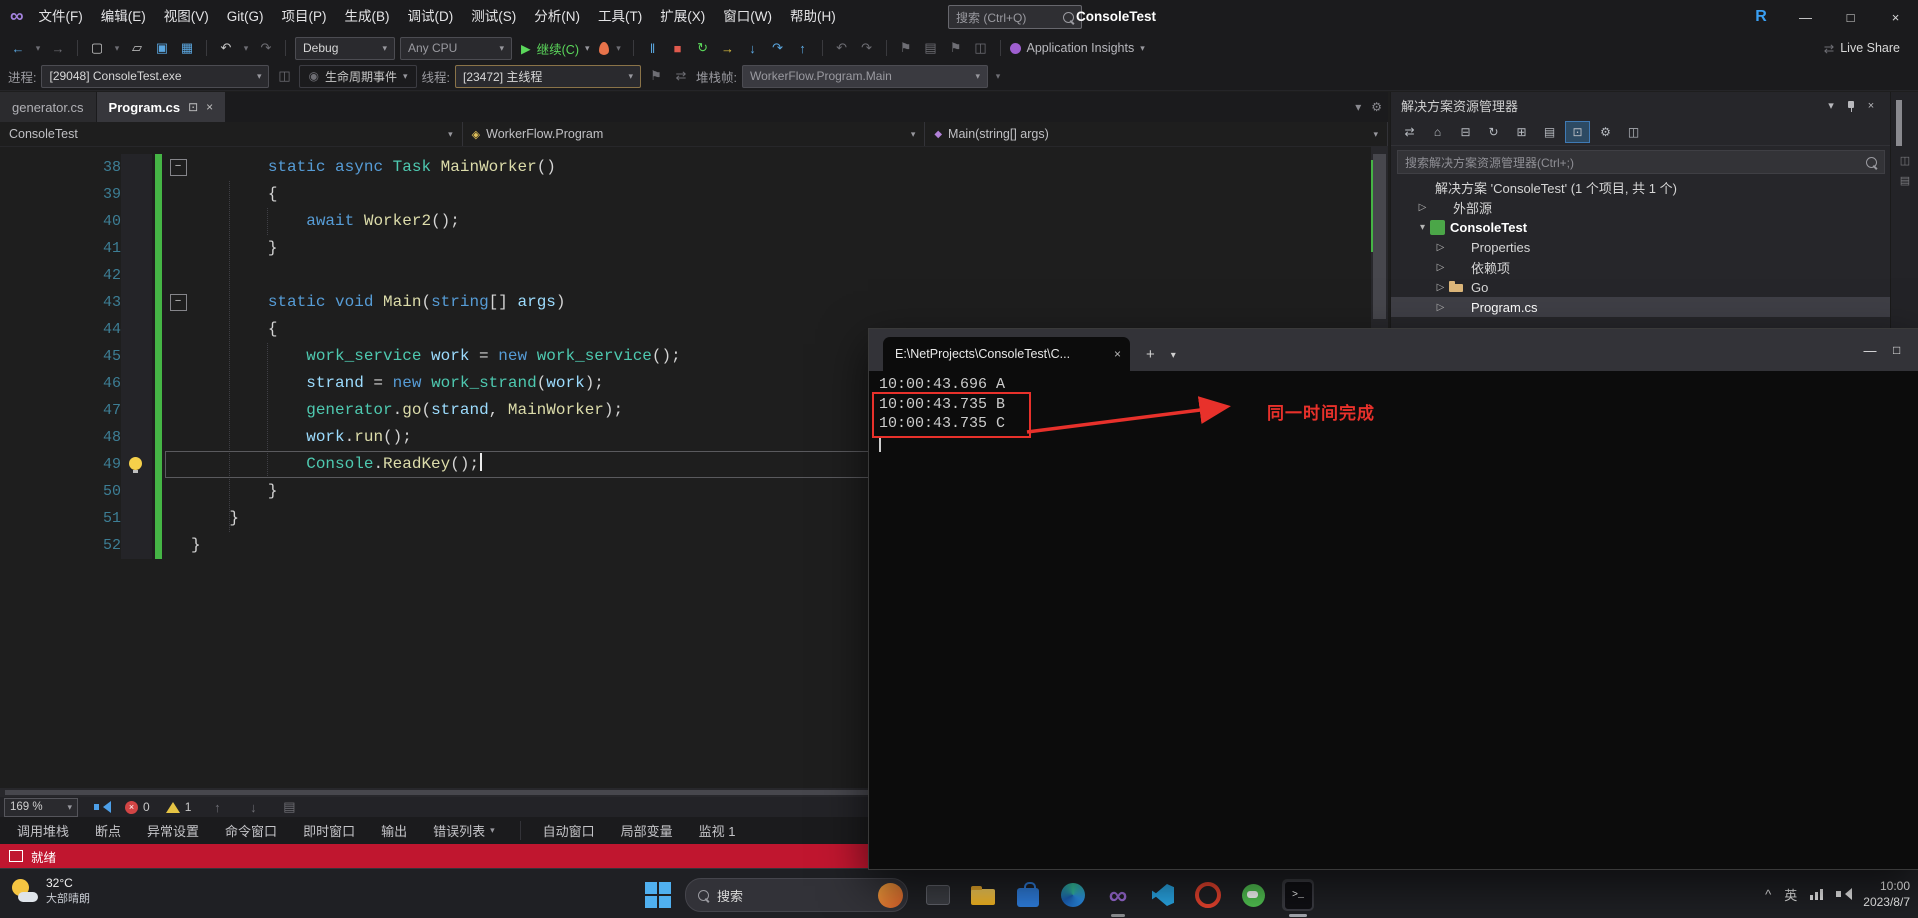  Describe the element at coordinates (557, 17) in the screenshot. I see `menu-item: 分析(N)` at that location.